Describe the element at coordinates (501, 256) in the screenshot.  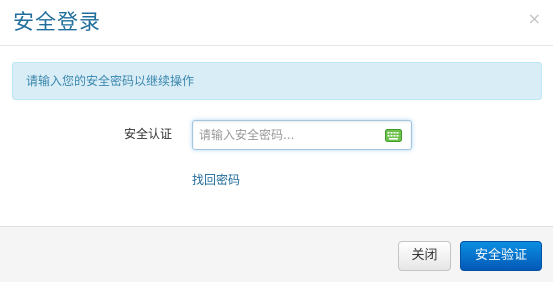
I see `security-verify-button: 安全验证` at that location.